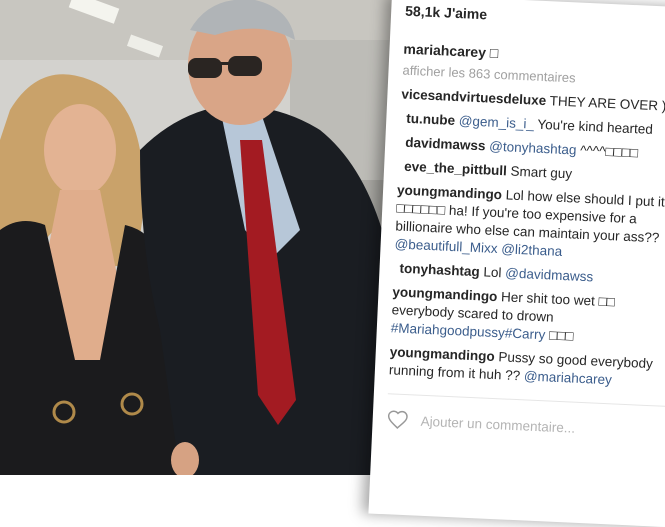 The image size is (665, 527). What do you see at coordinates (397, 419) in the screenshot?
I see `heart-icon` at bounding box center [397, 419].